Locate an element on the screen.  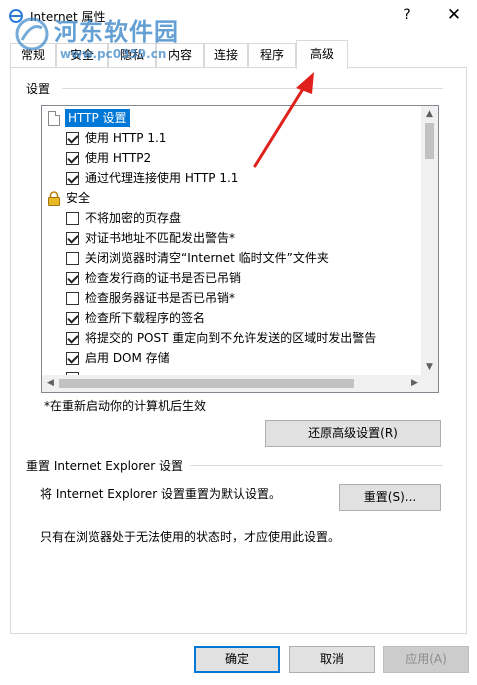
title-bar: Internet 属性 ? ✕ is located at coordinates (238, 15).